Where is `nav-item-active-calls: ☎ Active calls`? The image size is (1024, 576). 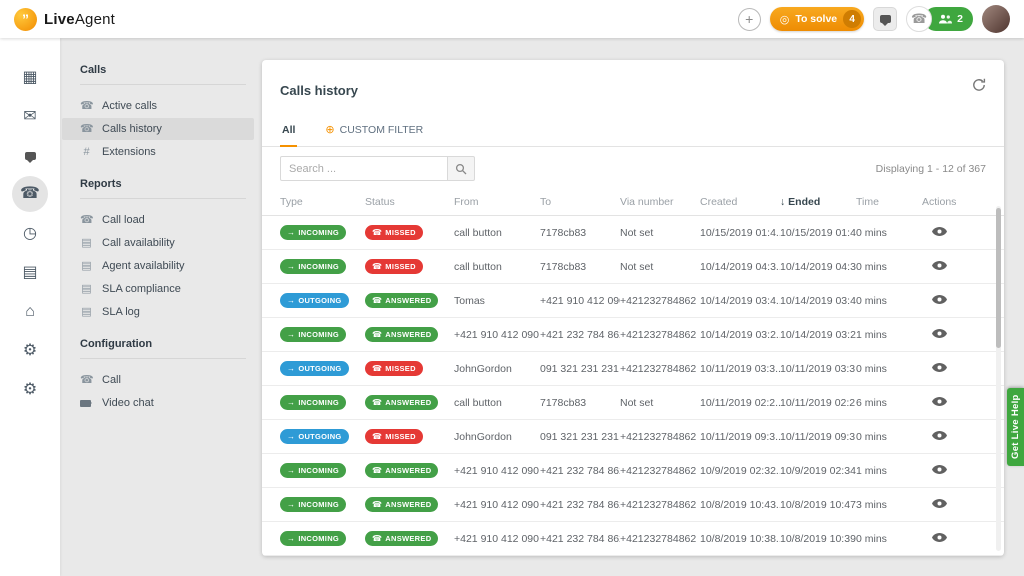
nav-item-active-calls: ☎ Active calls is located at coordinates (158, 106).